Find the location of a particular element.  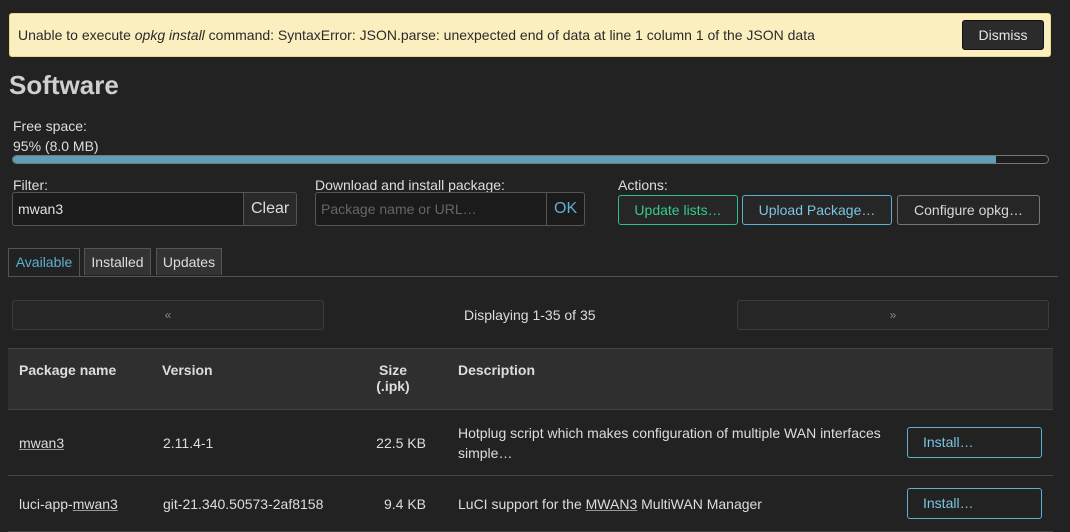

package-name-cell: mwan3 is located at coordinates (85, 442).